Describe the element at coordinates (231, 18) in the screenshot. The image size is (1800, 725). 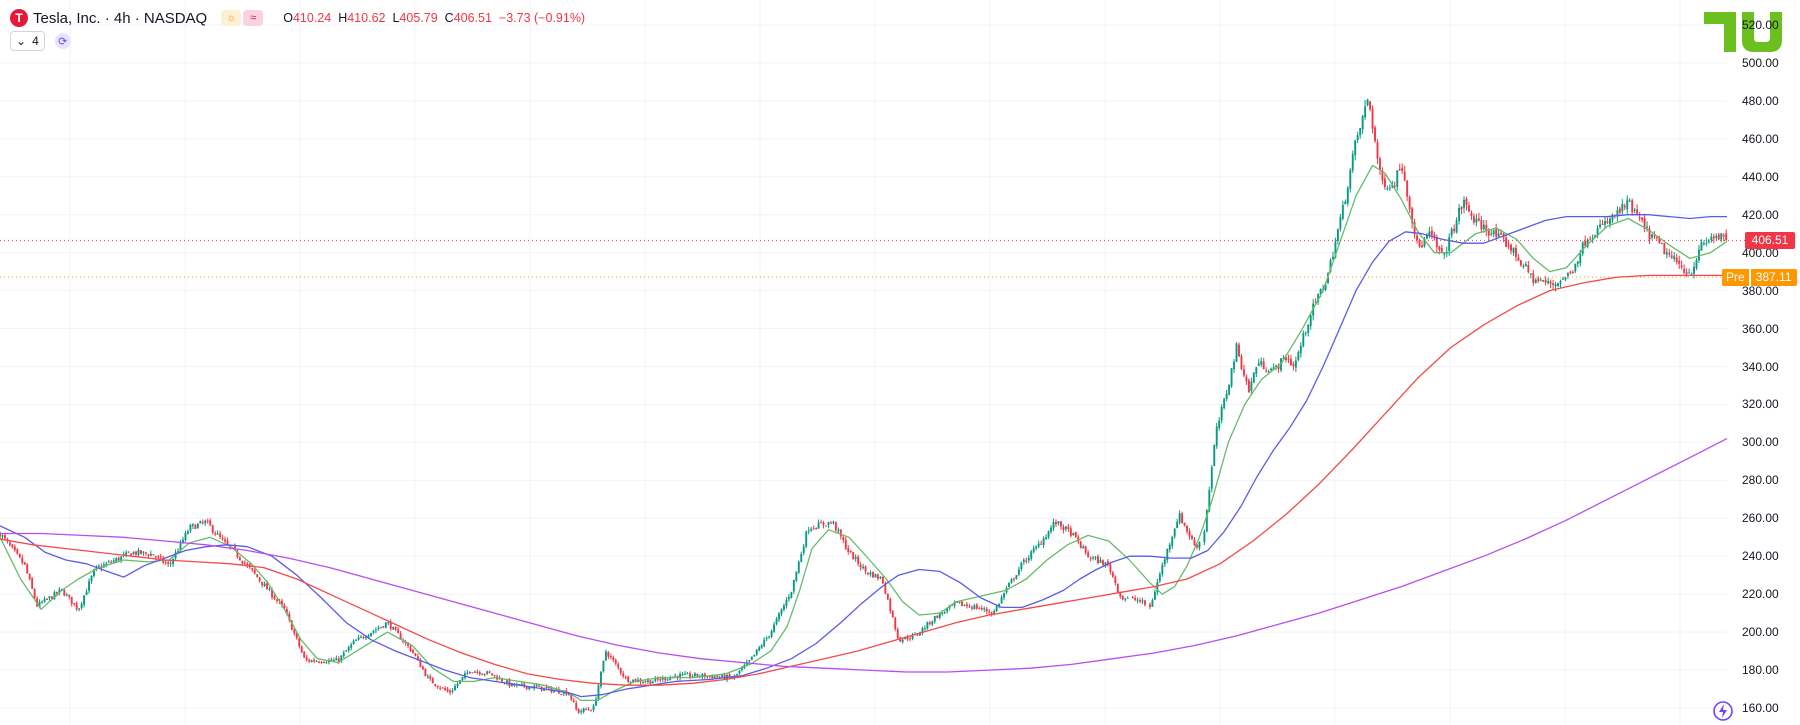
I see `sun-icon: ☼` at that location.